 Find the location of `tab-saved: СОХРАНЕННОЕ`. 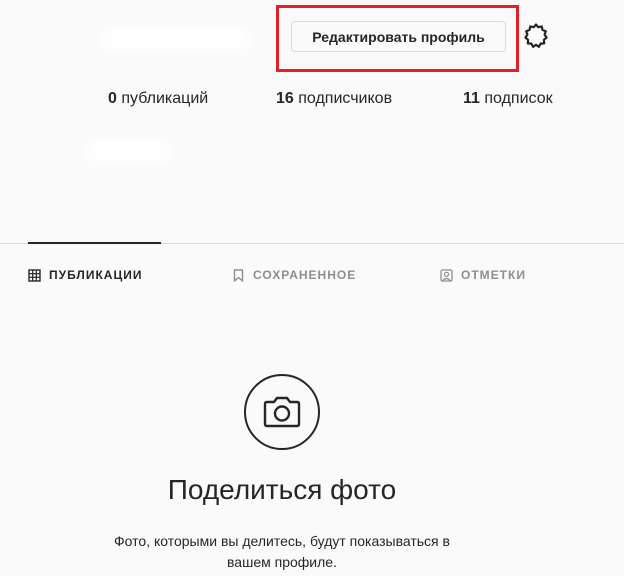

tab-saved: СОХРАНЕННОЕ is located at coordinates (294, 275).